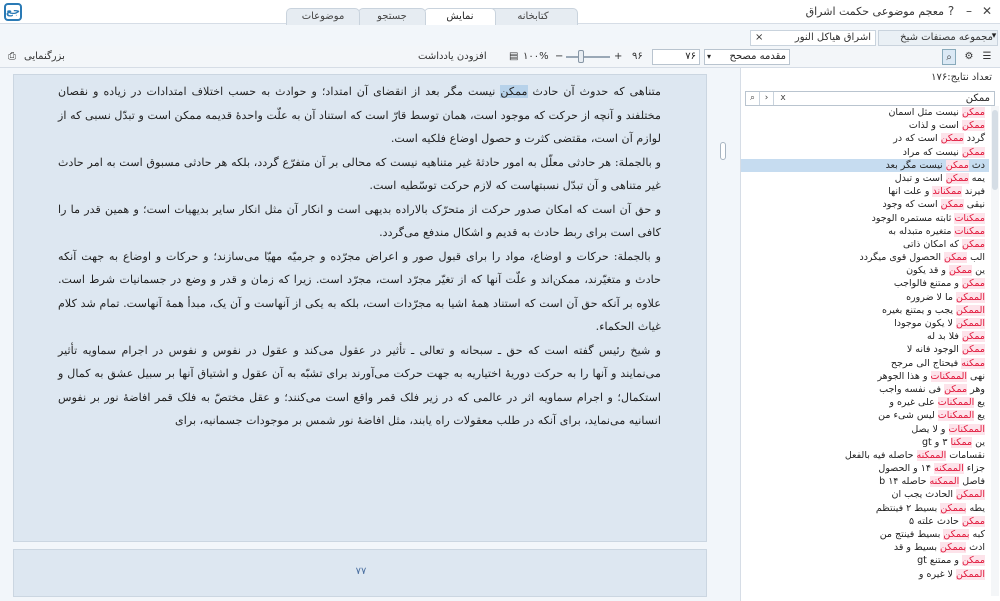 Image resolution: width=1000 pixels, height=601 pixels. I want to click on zoom-slider-track, so click(588, 57).